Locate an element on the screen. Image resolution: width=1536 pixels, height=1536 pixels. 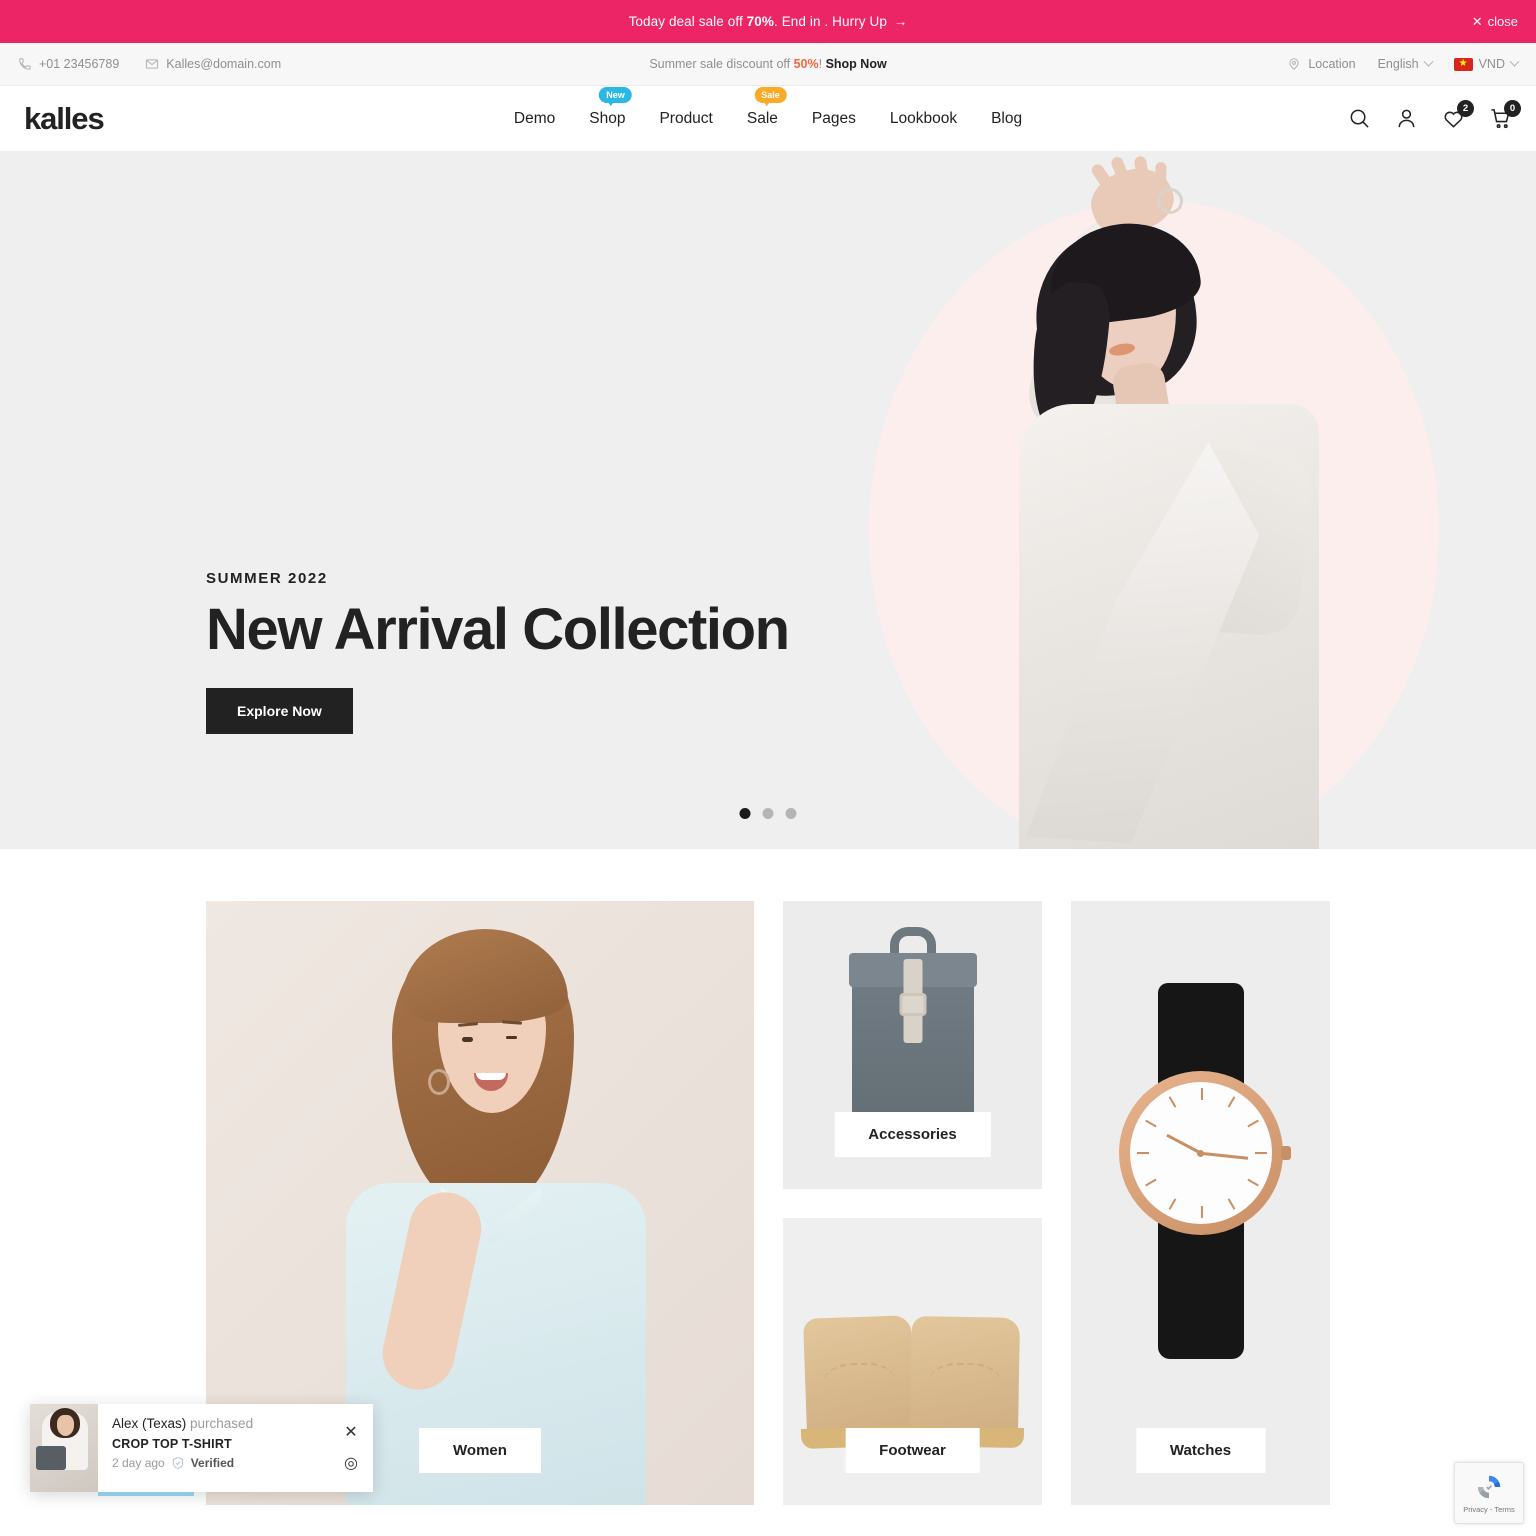
promo-percent: 50% is located at coordinates (806, 64).